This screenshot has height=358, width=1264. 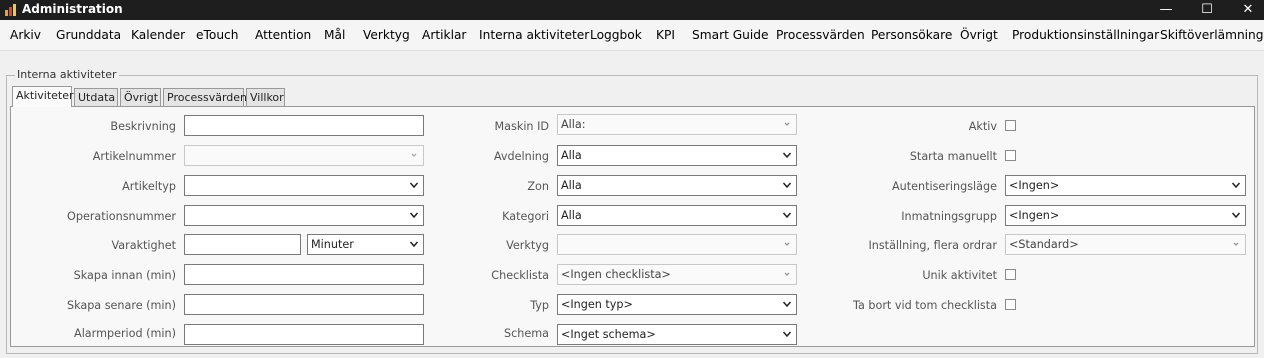 What do you see at coordinates (677, 334) in the screenshot?
I see `schema-select: <Inget schema>` at bounding box center [677, 334].